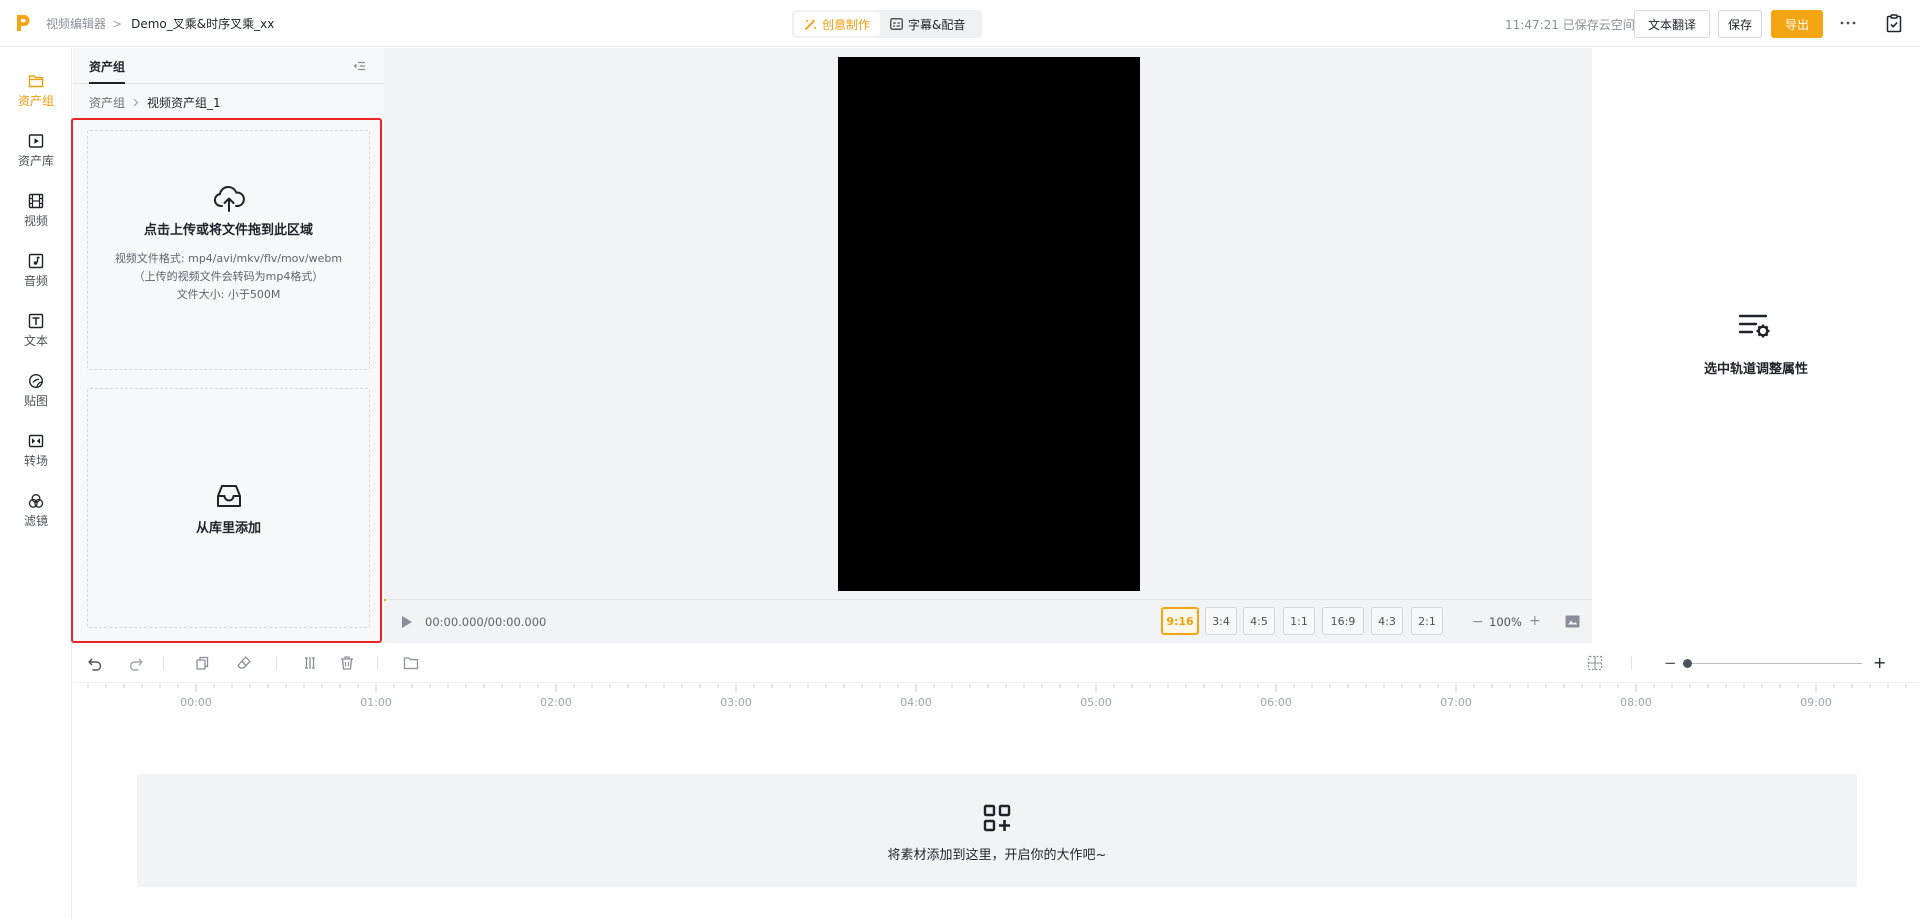 Image resolution: width=1920 pixels, height=919 pixels. What do you see at coordinates (359, 66) in the screenshot?
I see `collapse-panel-icon` at bounding box center [359, 66].